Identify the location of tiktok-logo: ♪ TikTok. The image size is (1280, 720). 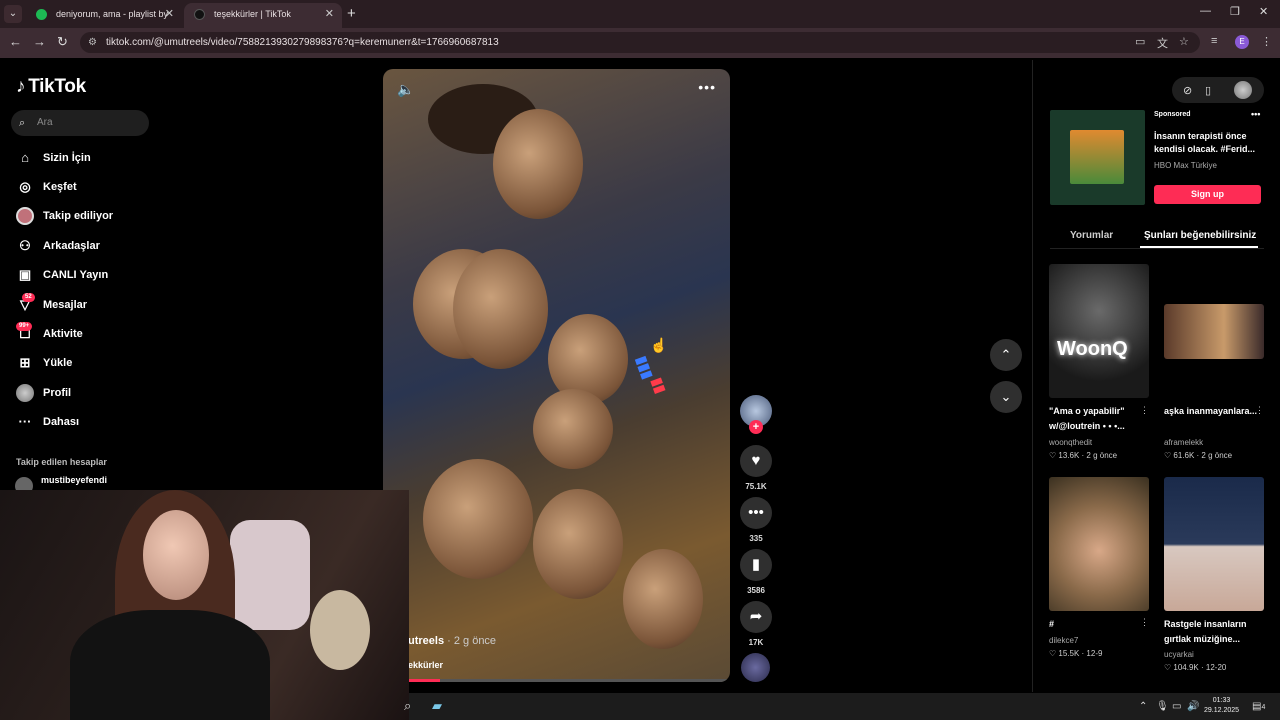
(51, 87).